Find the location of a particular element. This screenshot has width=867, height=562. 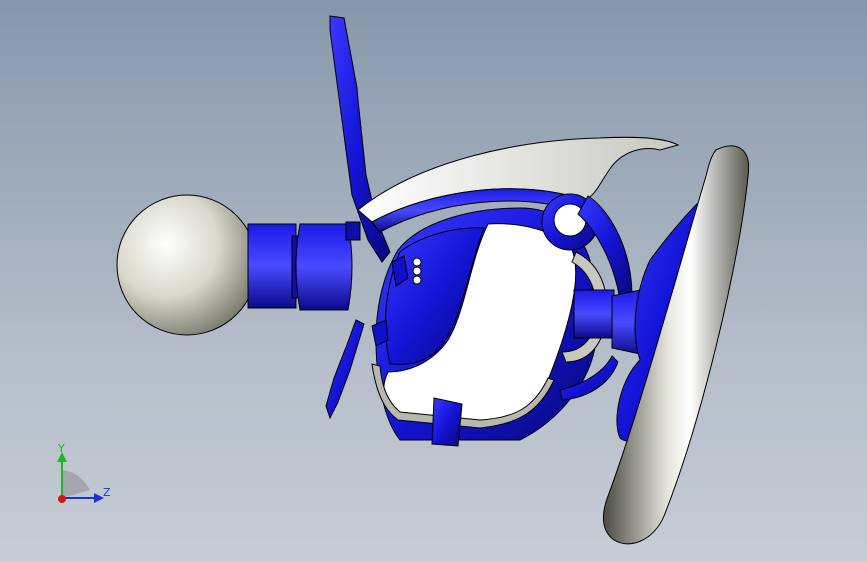

x-axis-origin is located at coordinates (62, 499).